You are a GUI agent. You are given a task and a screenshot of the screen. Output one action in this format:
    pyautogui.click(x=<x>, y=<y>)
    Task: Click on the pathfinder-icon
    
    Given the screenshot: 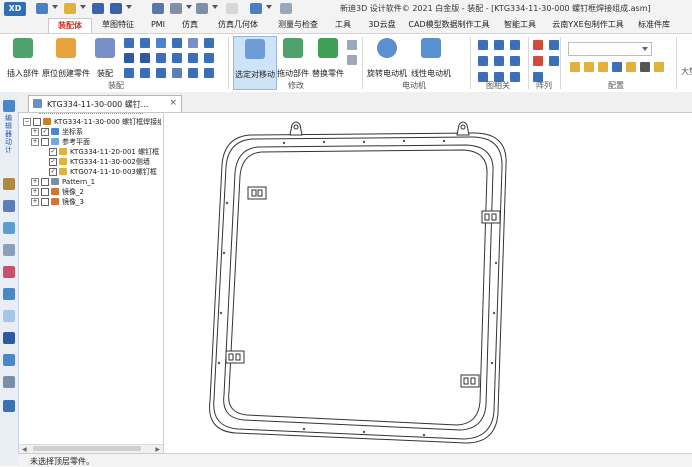 What is the action you would take?
    pyautogui.click(x=9, y=184)
    